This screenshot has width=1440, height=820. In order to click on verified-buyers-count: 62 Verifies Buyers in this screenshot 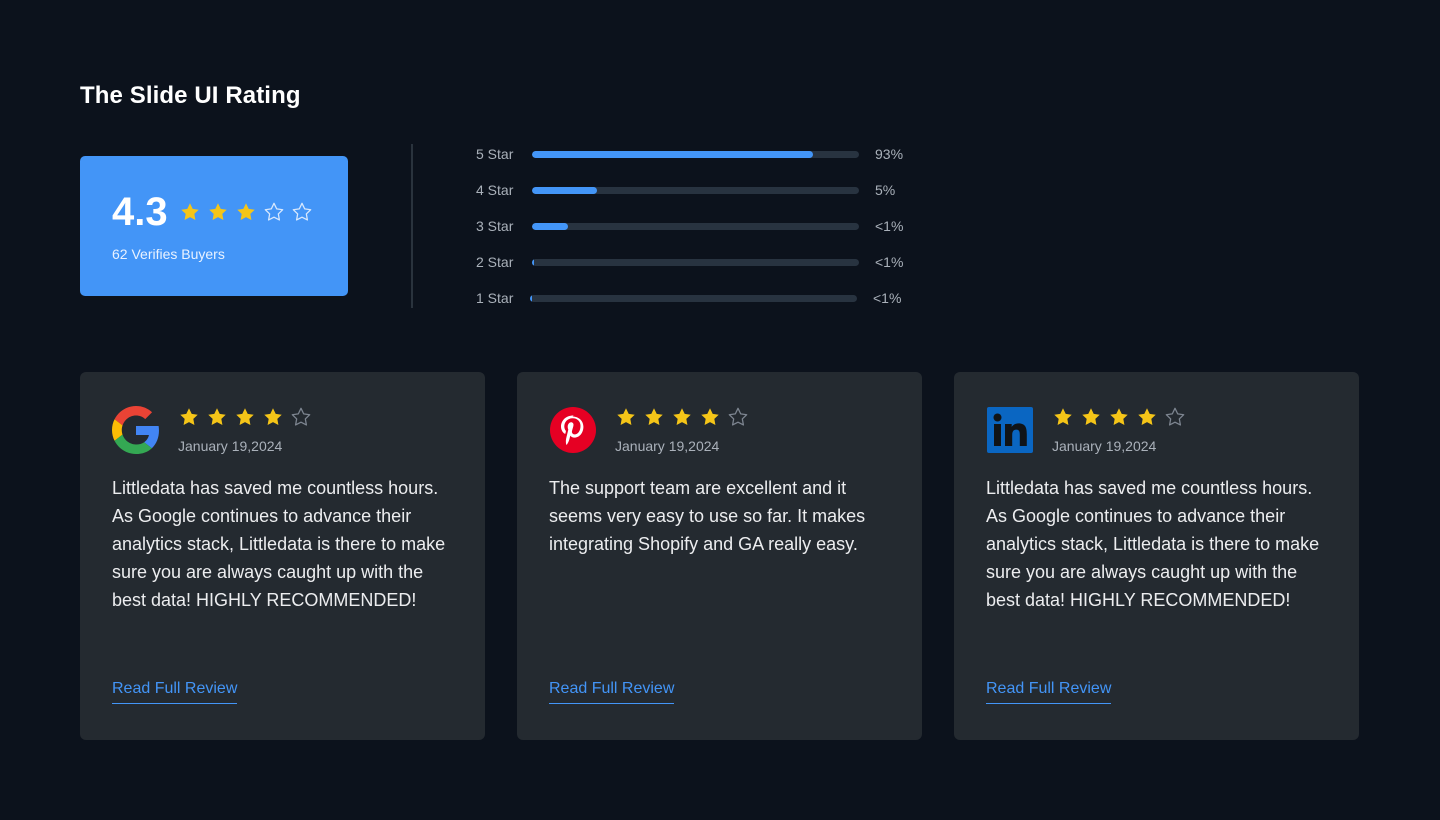, I will do `click(168, 254)`.